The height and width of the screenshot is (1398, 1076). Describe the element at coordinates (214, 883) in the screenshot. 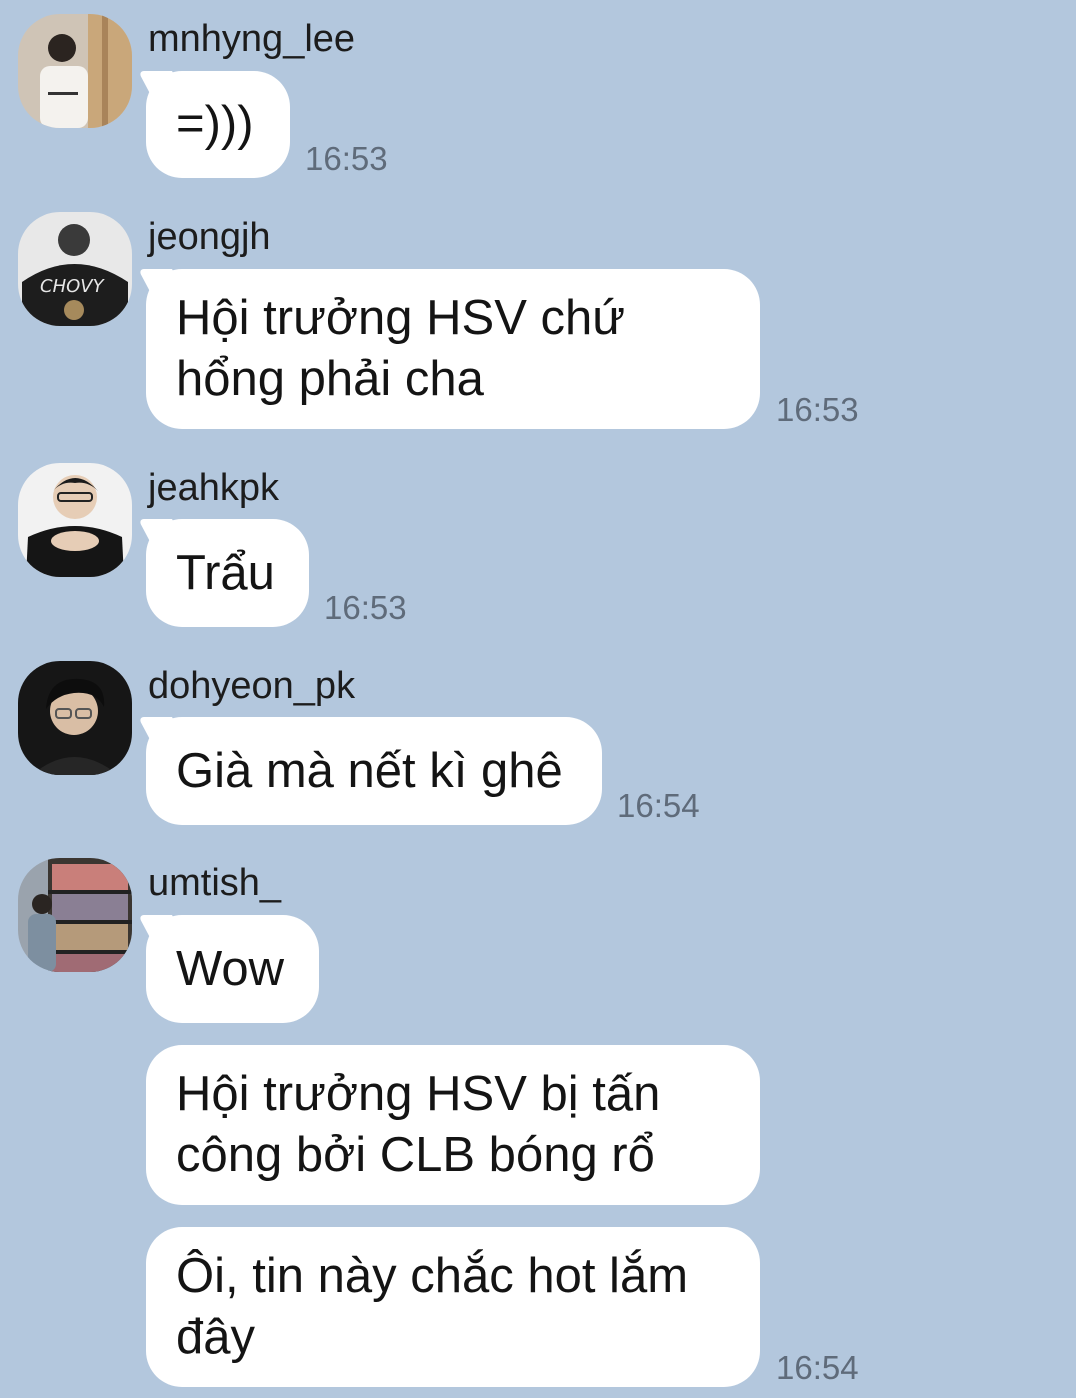

I see `username-label: umtish_` at that location.